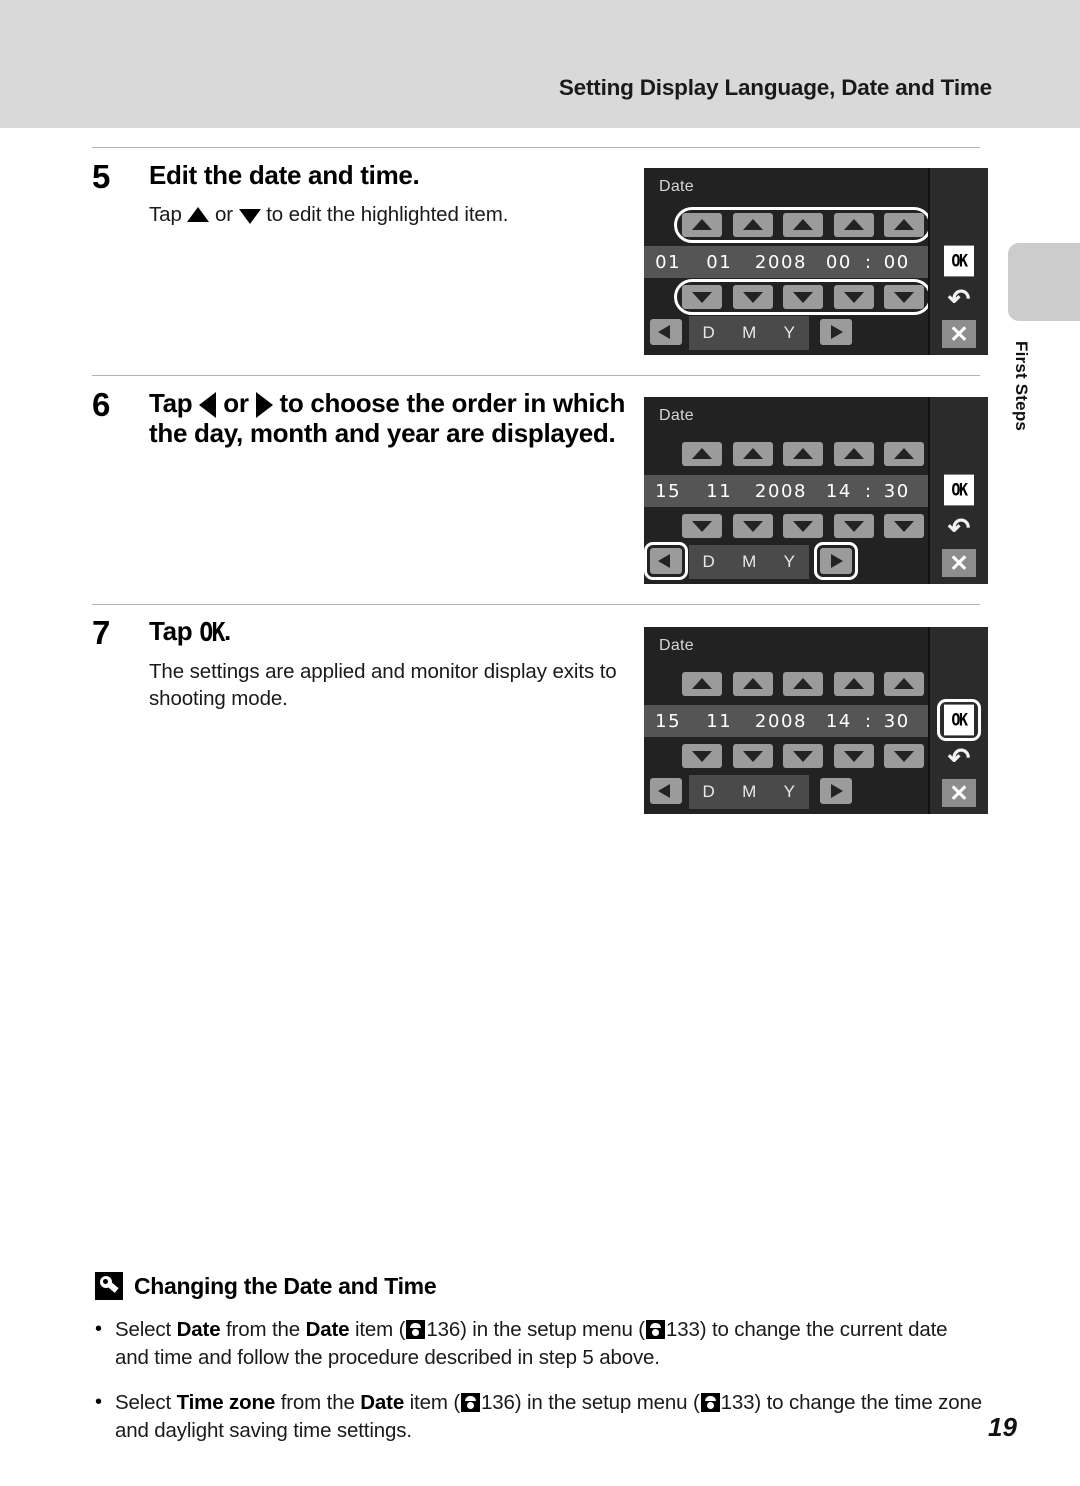  What do you see at coordinates (174, 403) in the screenshot?
I see `step-6-heading-part1: Tap` at bounding box center [174, 403].